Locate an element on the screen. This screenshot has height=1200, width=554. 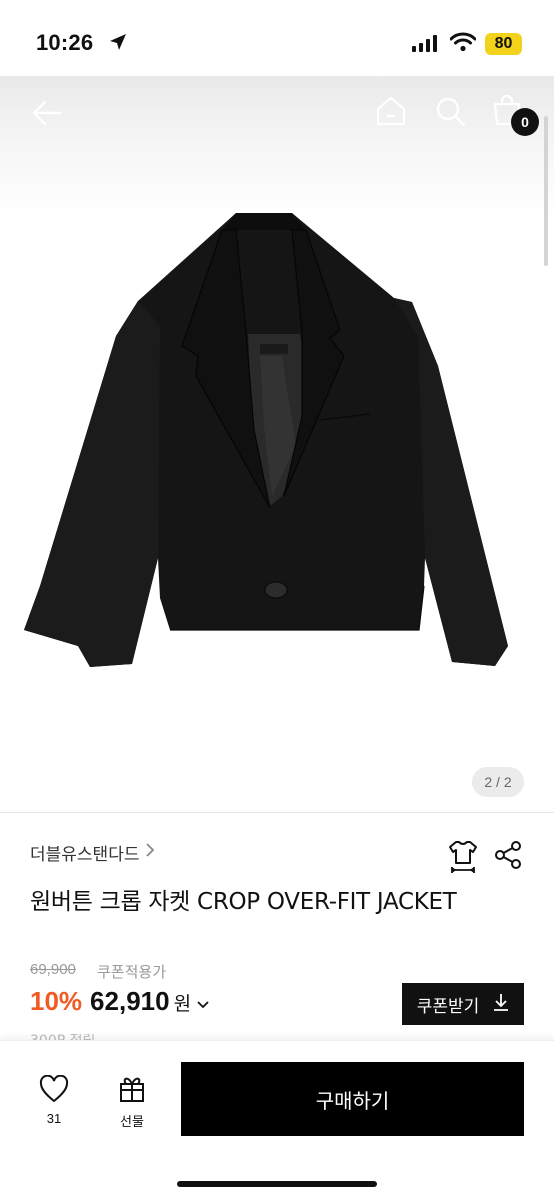
chevron-down-icon is located at coordinates (203, 1005).